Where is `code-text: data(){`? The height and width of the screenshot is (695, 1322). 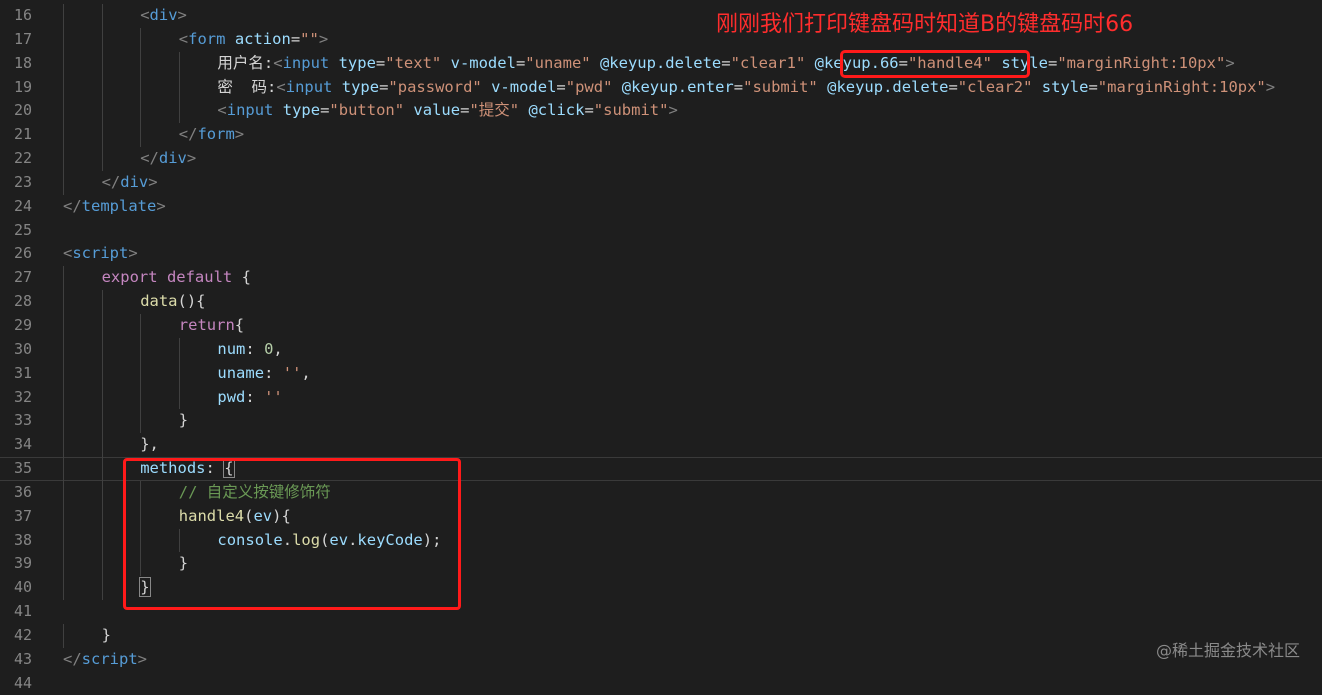 code-text: data(){ is located at coordinates (172, 302).